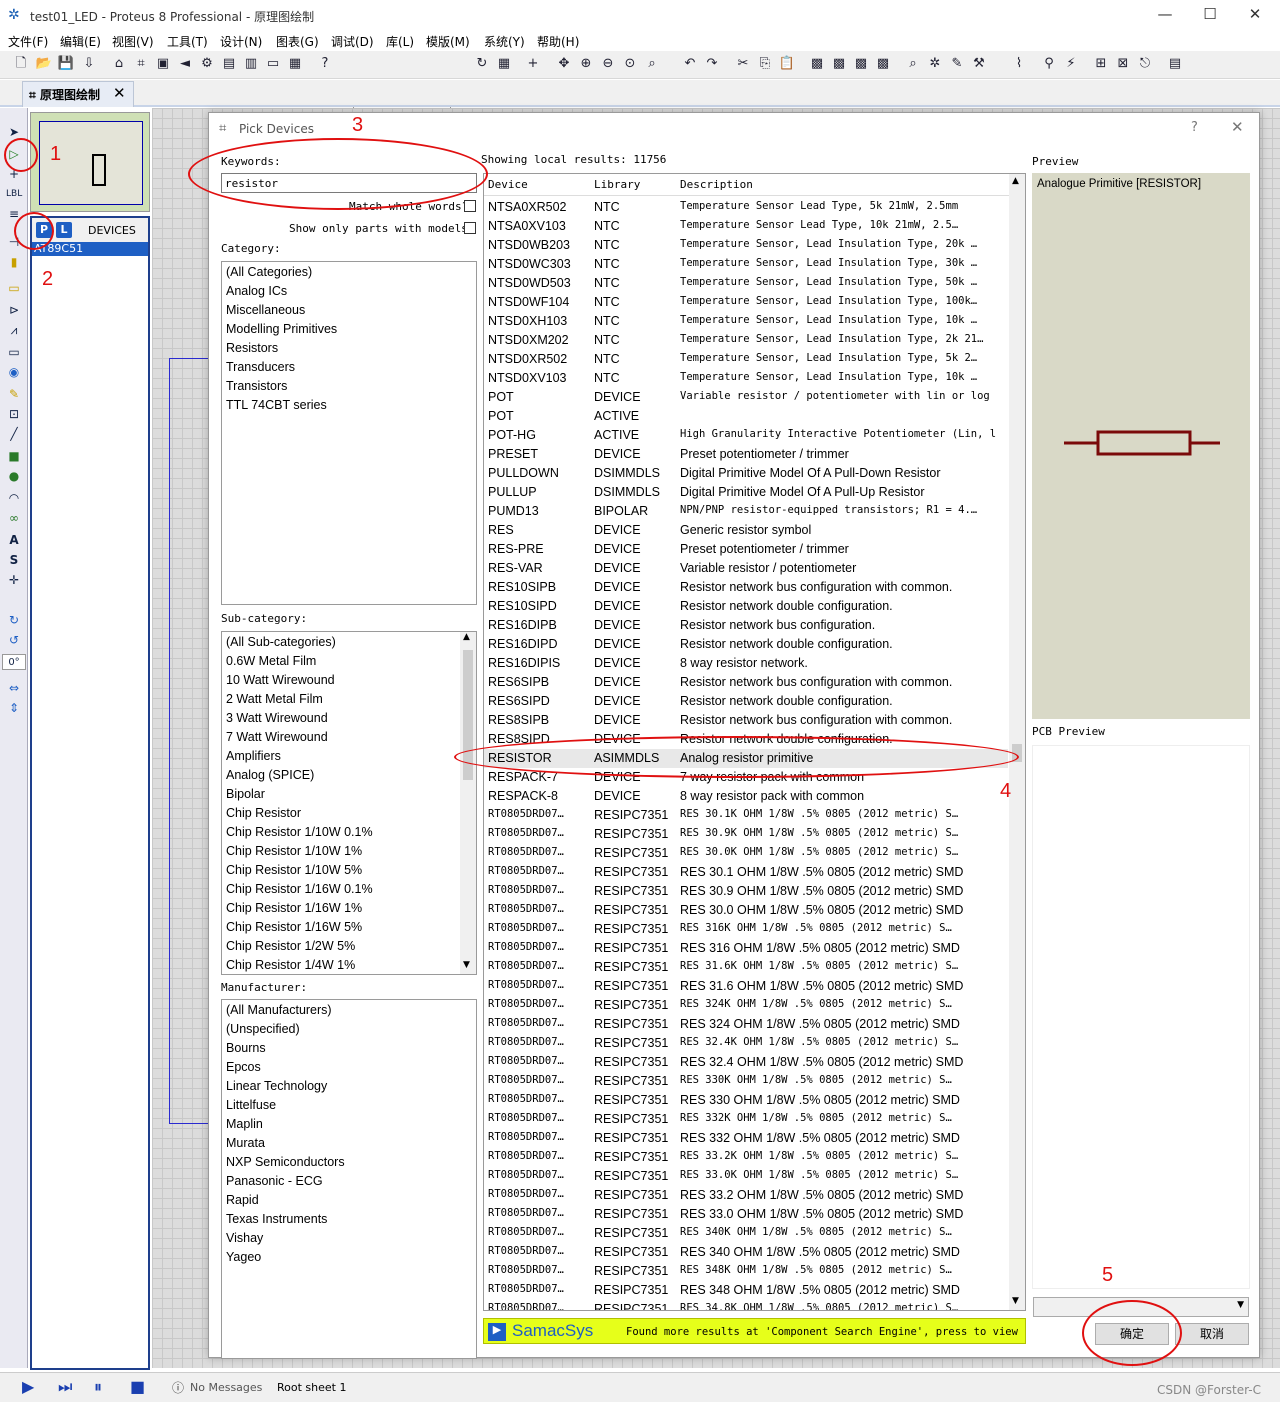 The image size is (1287, 1407). What do you see at coordinates (979, 64) in the screenshot?
I see `decompose-icon: ⚒` at bounding box center [979, 64].